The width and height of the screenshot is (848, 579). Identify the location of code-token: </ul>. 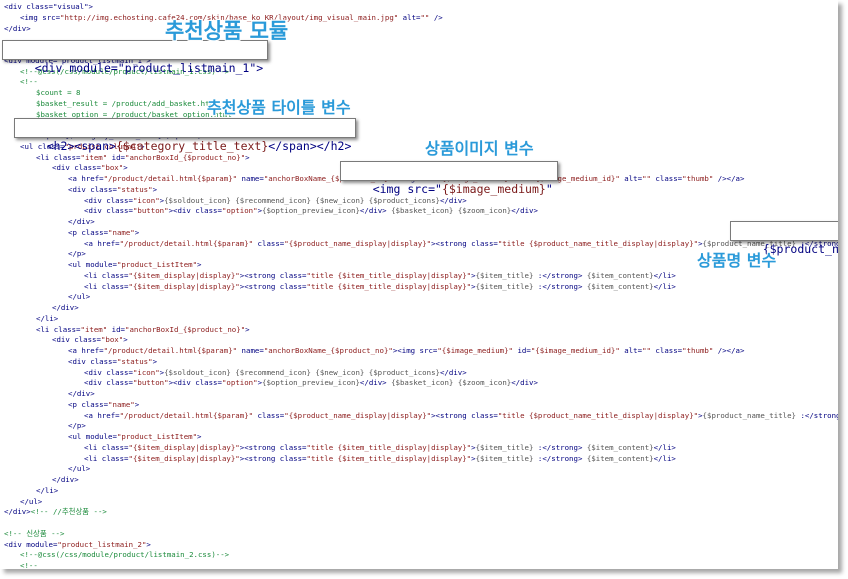
(79, 469).